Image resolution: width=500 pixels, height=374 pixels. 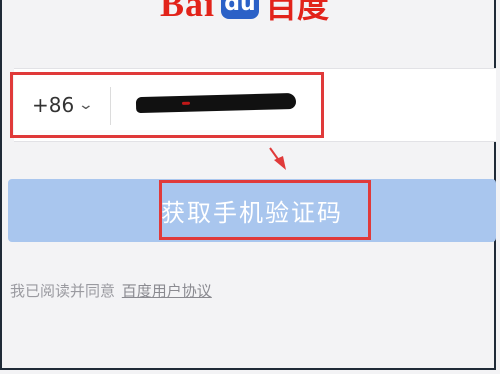 What do you see at coordinates (252, 213) in the screenshot?
I see `get-code-label: 获取手机验证码` at bounding box center [252, 213].